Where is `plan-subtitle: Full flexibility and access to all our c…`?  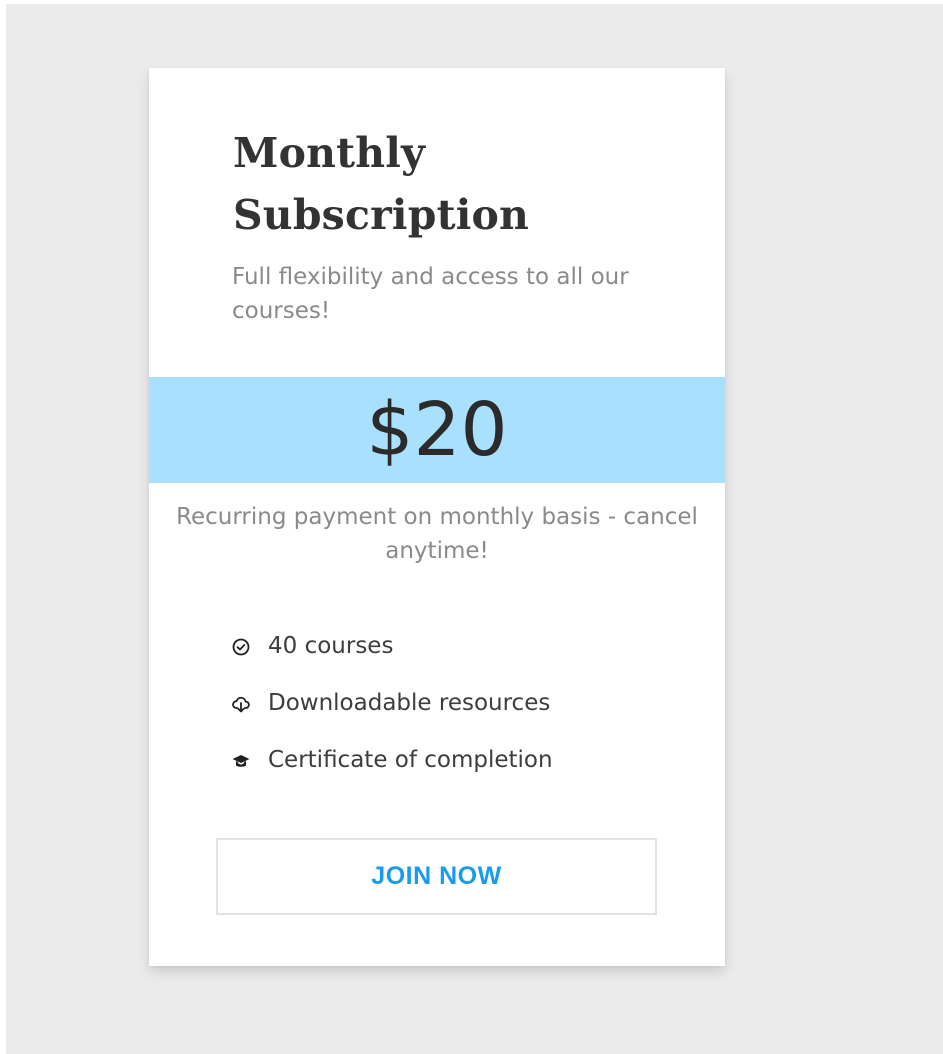 plan-subtitle: Full flexibility and access to all our c… is located at coordinates (430, 294).